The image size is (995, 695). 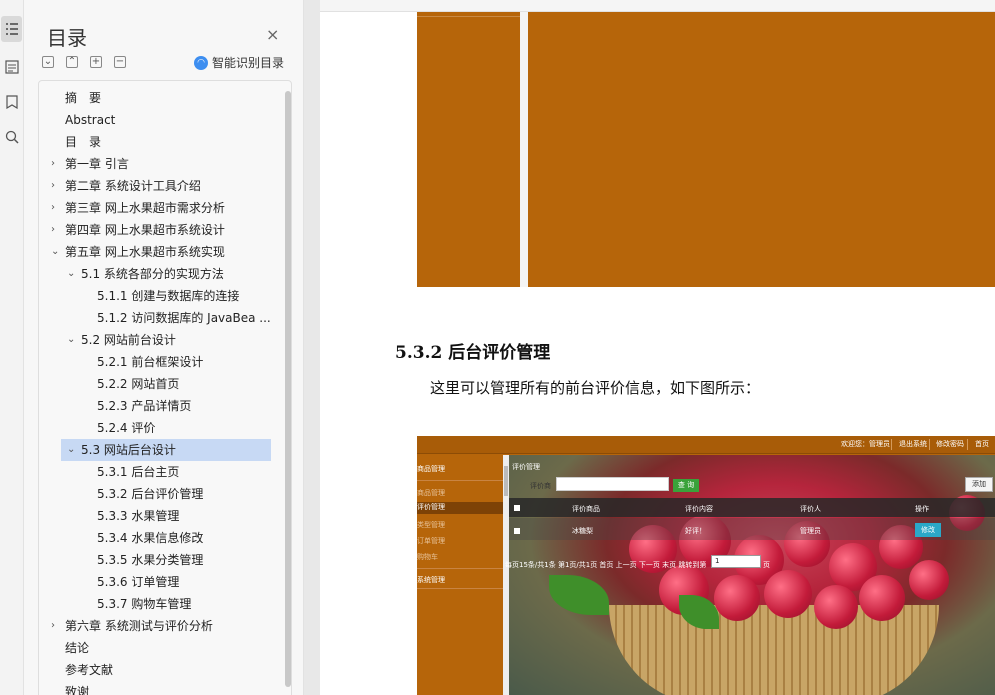 I want to click on toc-item: 5.3.1 后台主页, so click(x=138, y=472).